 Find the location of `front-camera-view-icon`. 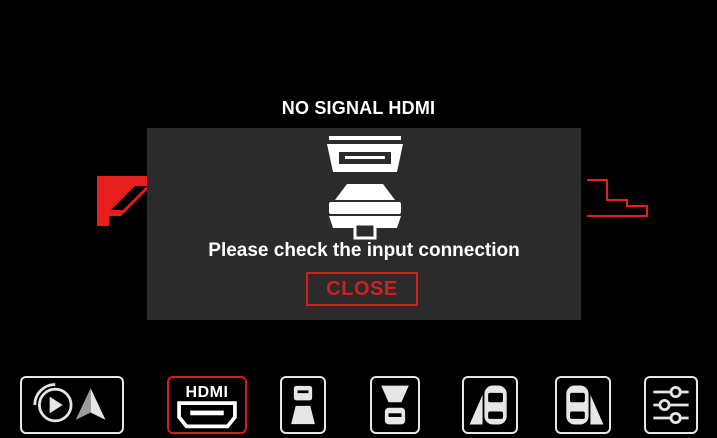

front-camera-view-icon is located at coordinates (303, 405).